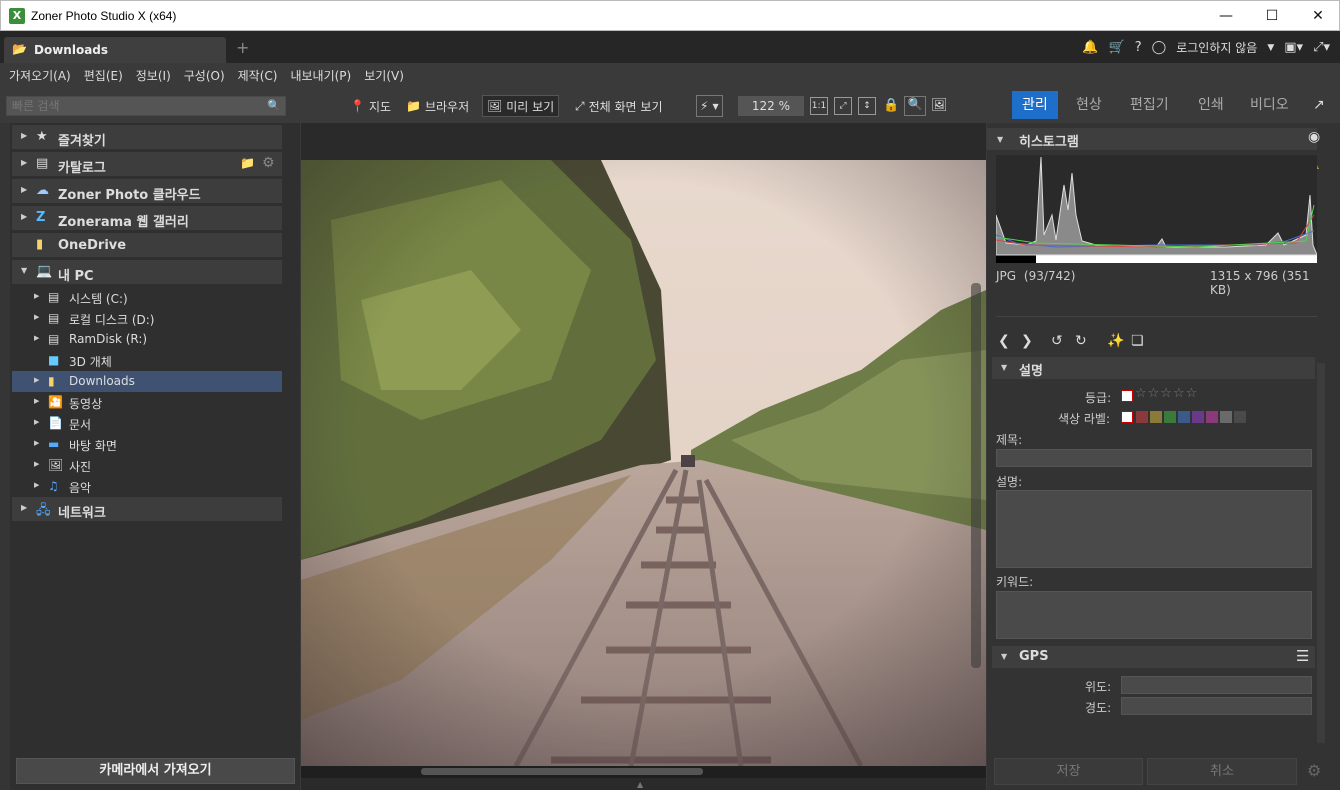  Describe the element at coordinates (915, 106) in the screenshot. I see `magnifier-icon: 🔍` at that location.